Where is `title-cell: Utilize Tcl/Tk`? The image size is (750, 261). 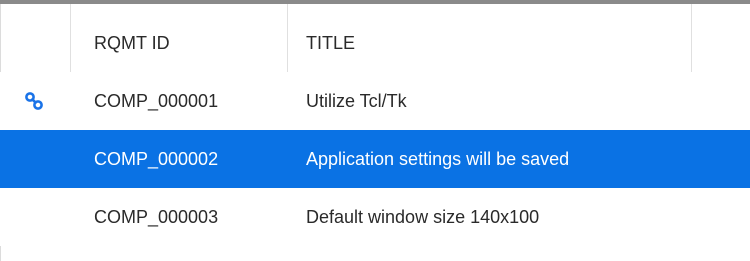 title-cell: Utilize Tcl/Tk is located at coordinates (356, 100).